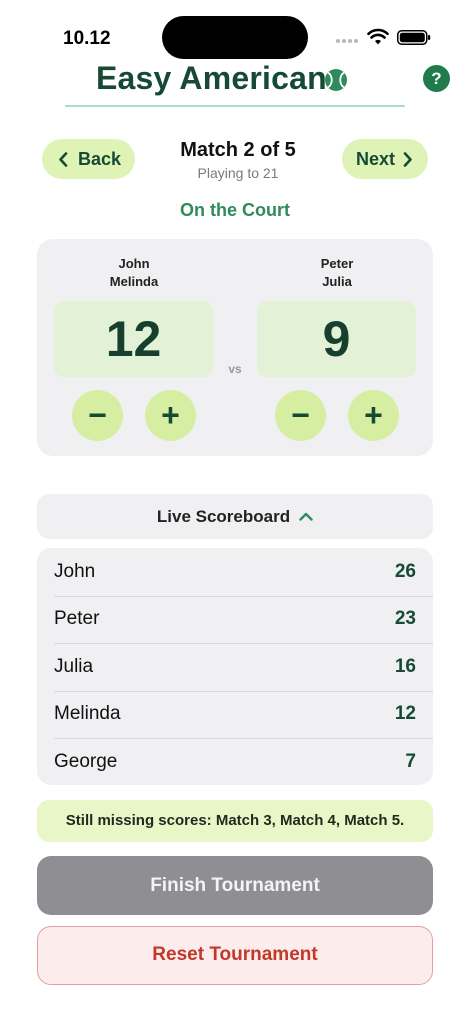 This screenshot has height=1024, width=470. What do you see at coordinates (134, 263) in the screenshot?
I see `team-a-player-1: John` at bounding box center [134, 263].